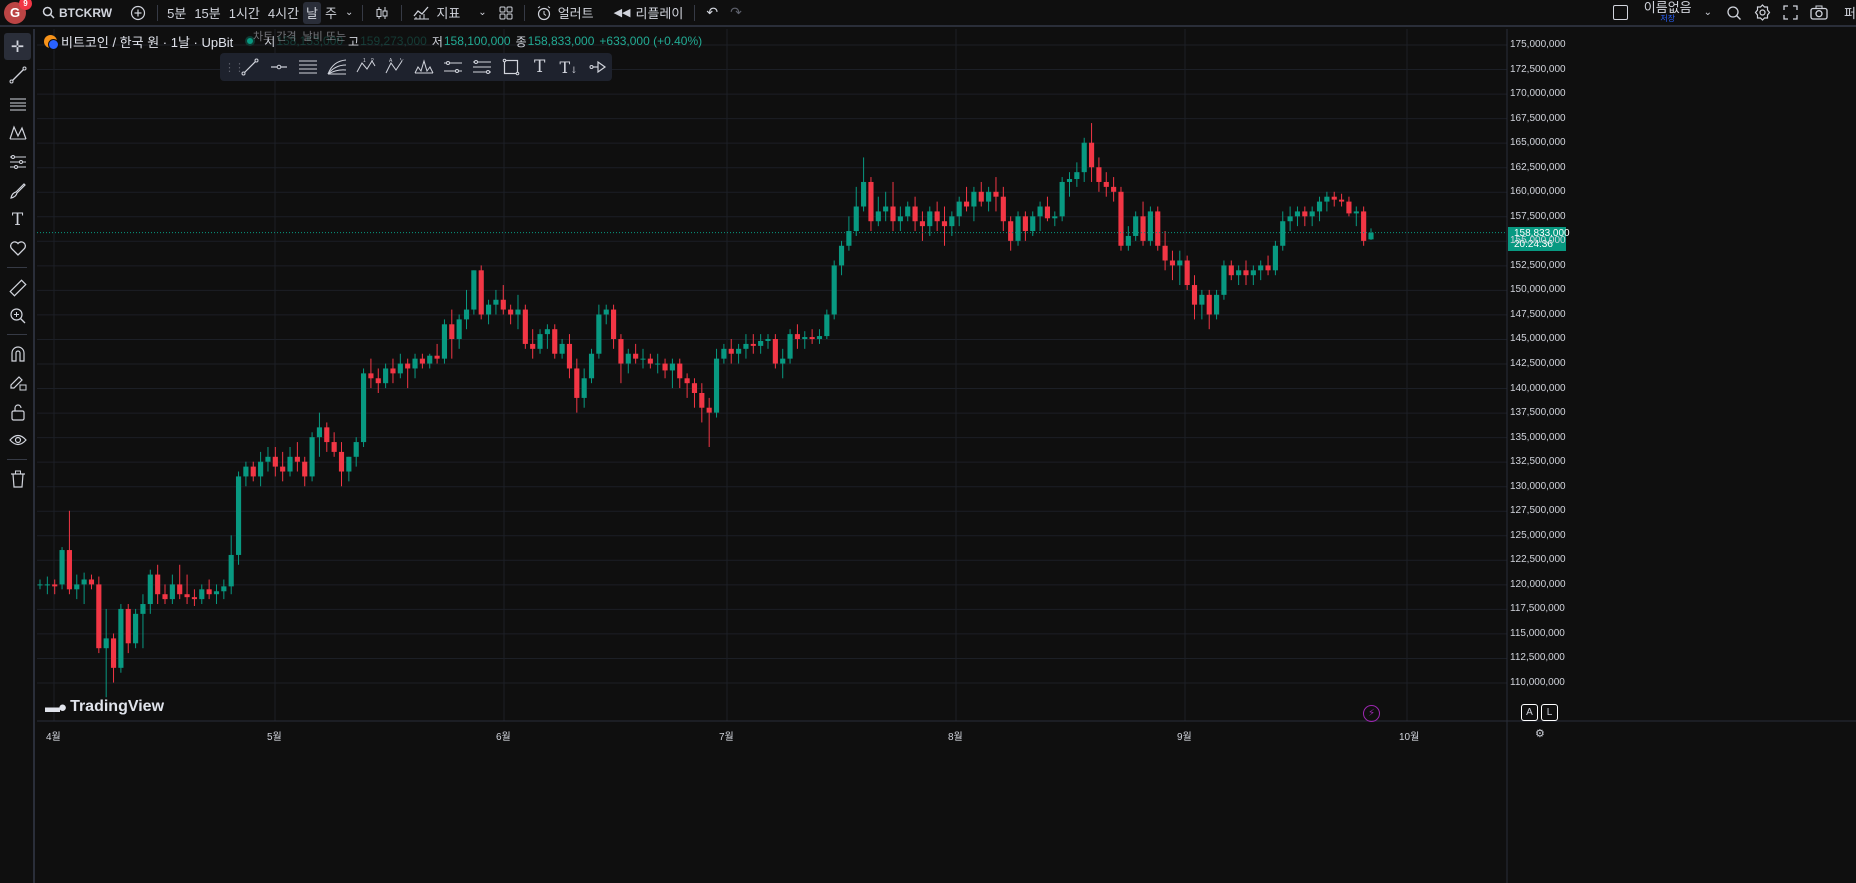  I want to click on fullscreen-button, so click(1790, 13).